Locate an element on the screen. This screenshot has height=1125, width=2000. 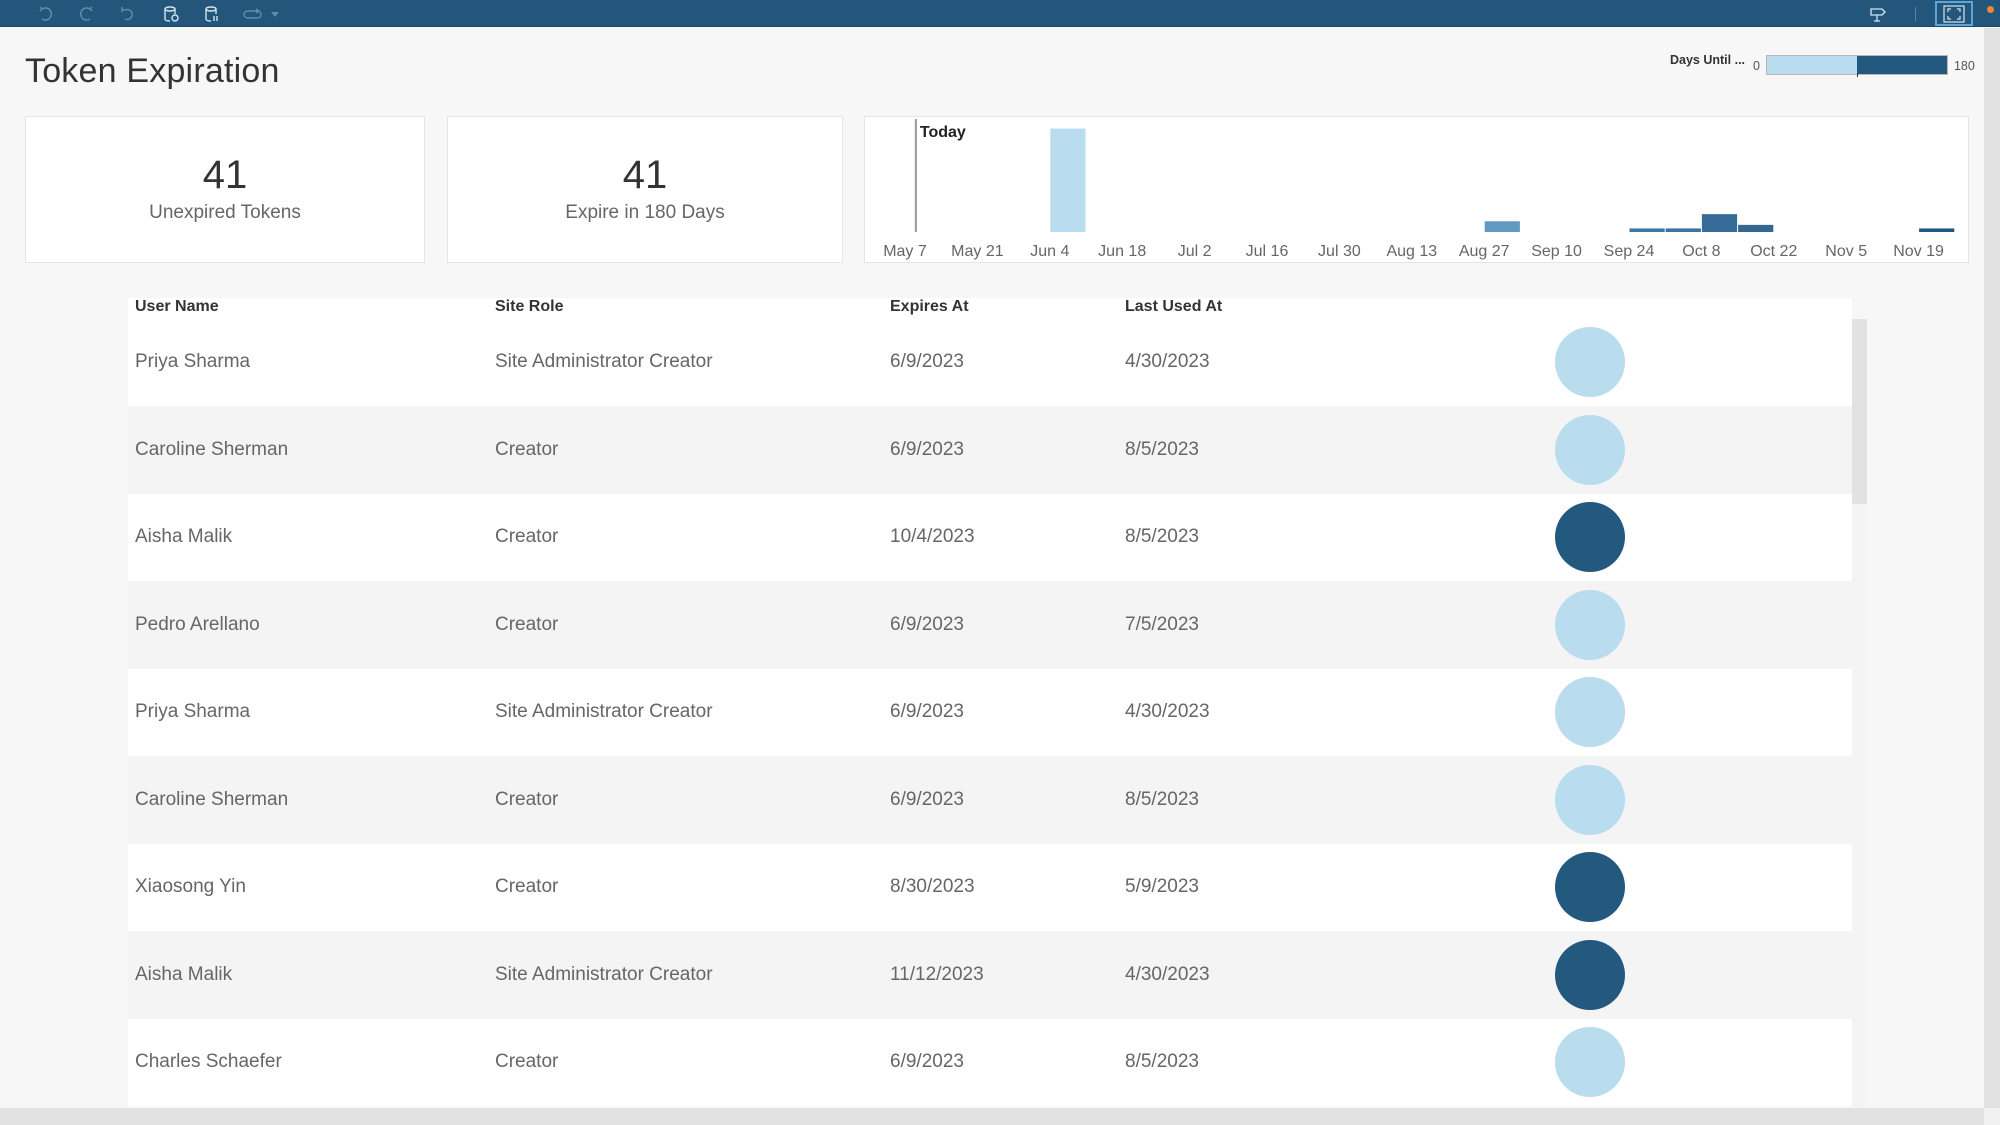
fullscreen-icon is located at coordinates (1954, 13).